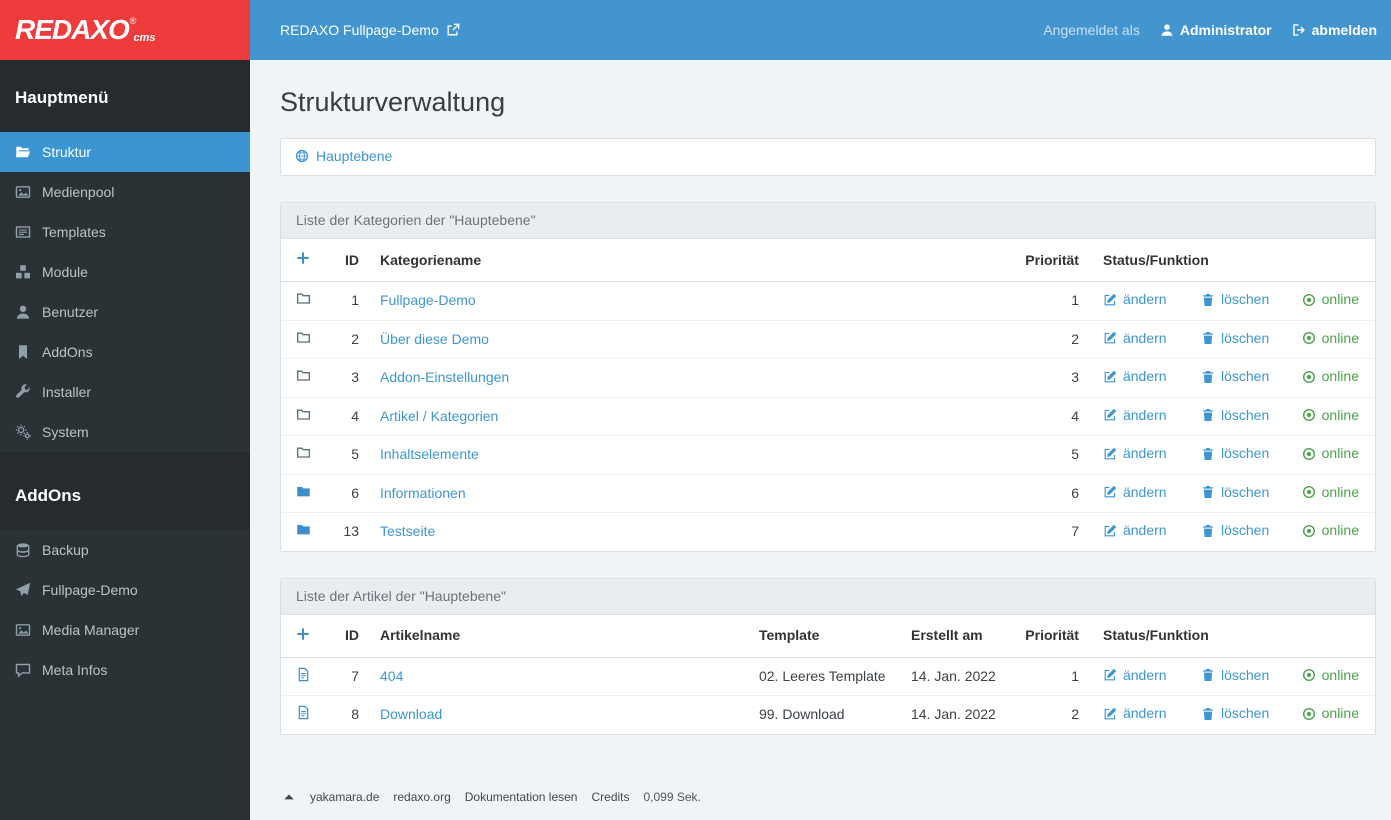  What do you see at coordinates (411, 714) in the screenshot?
I see `article-link: Download` at bounding box center [411, 714].